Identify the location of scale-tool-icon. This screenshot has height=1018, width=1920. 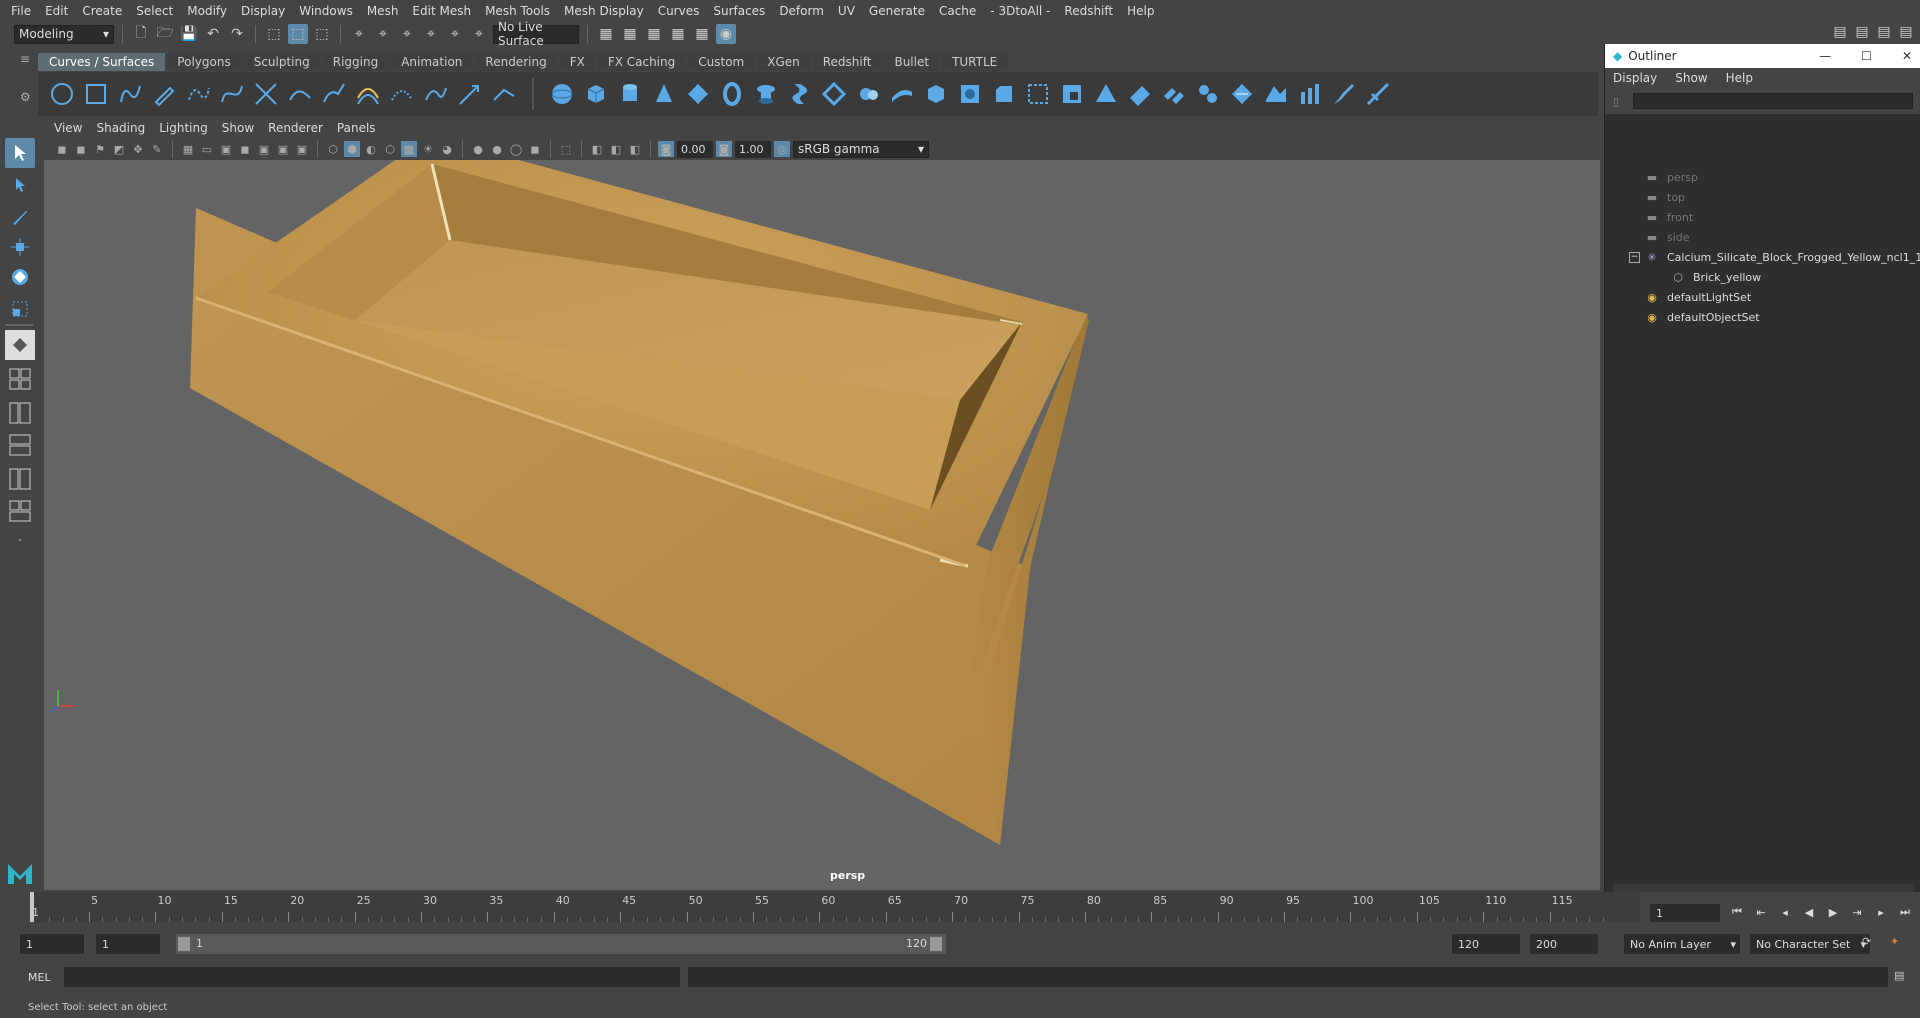
(20, 309).